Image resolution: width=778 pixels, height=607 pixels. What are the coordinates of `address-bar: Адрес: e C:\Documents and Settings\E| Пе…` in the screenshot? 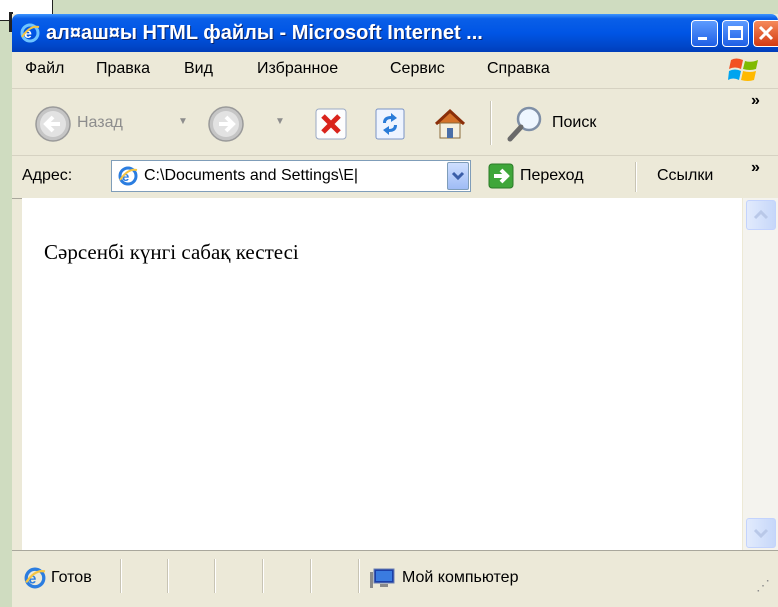 It's located at (395, 177).